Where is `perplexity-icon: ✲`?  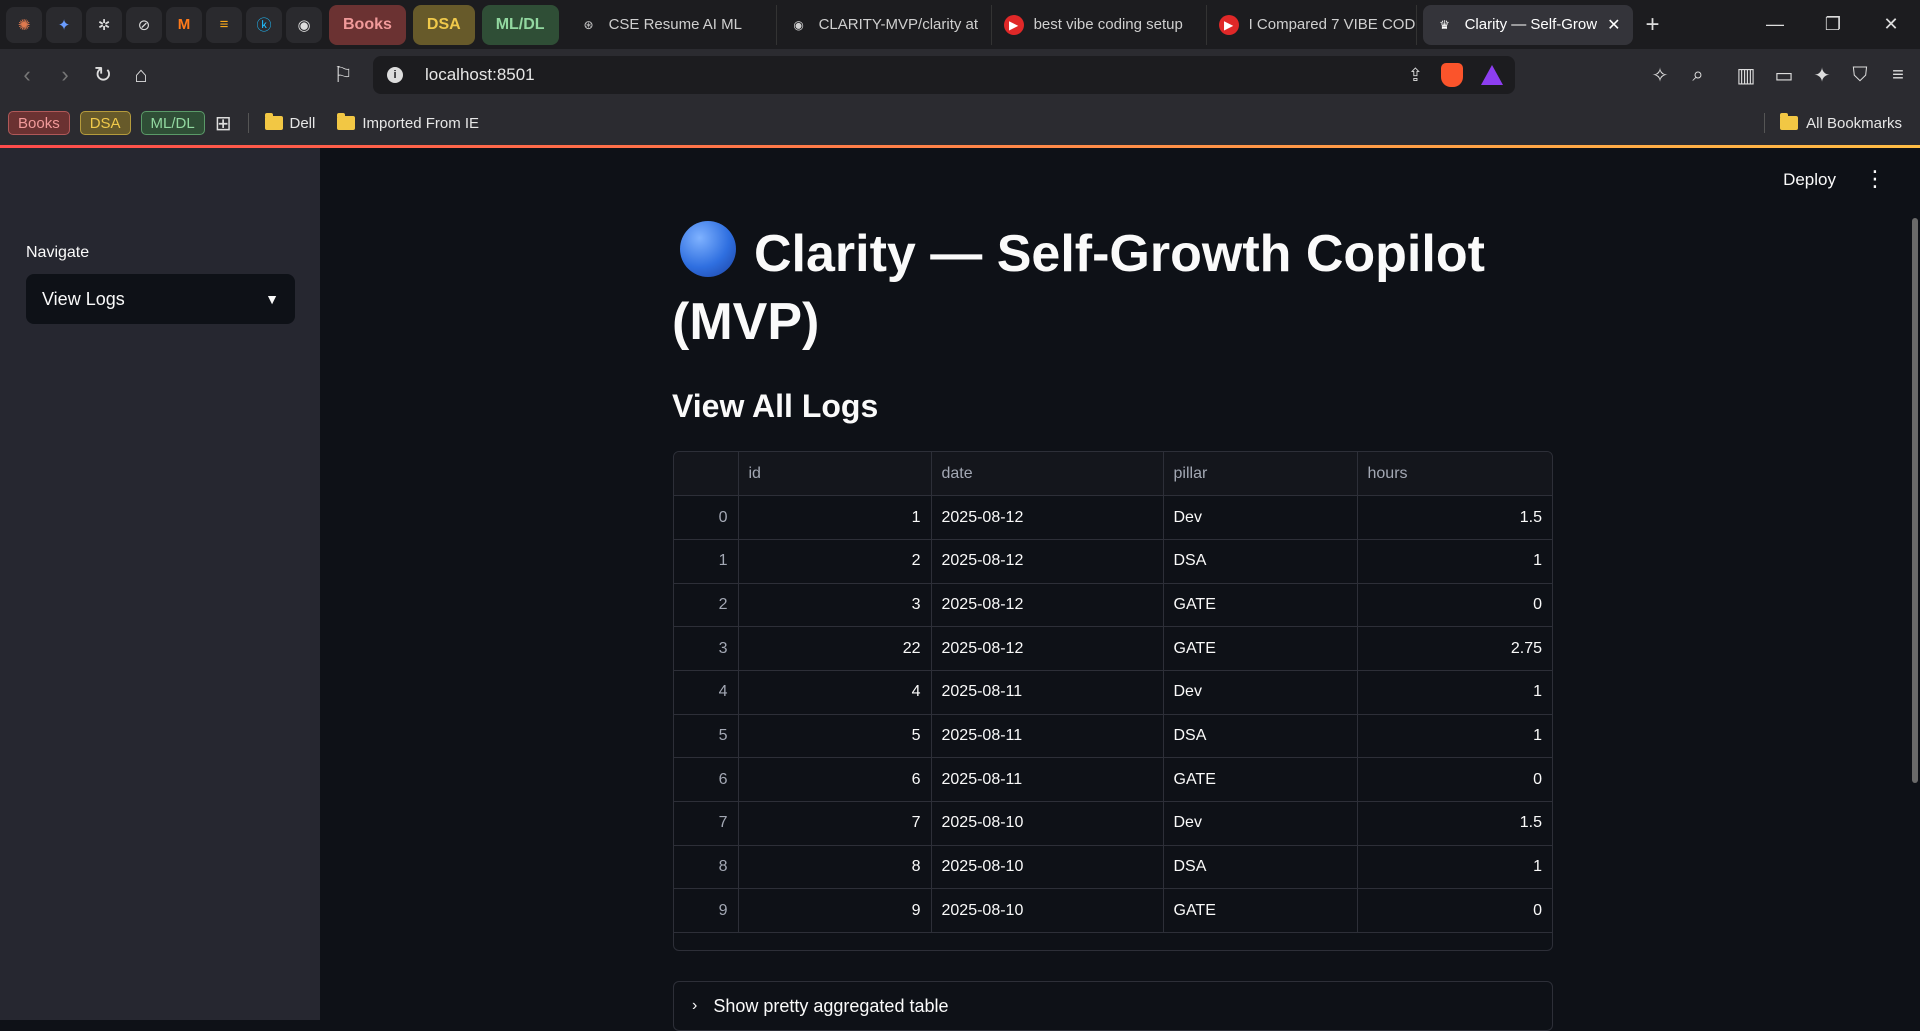 perplexity-icon: ✲ is located at coordinates (104, 24).